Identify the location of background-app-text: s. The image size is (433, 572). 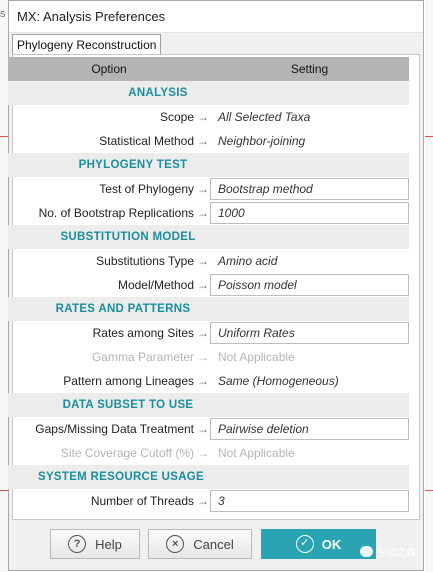
(3, 14).